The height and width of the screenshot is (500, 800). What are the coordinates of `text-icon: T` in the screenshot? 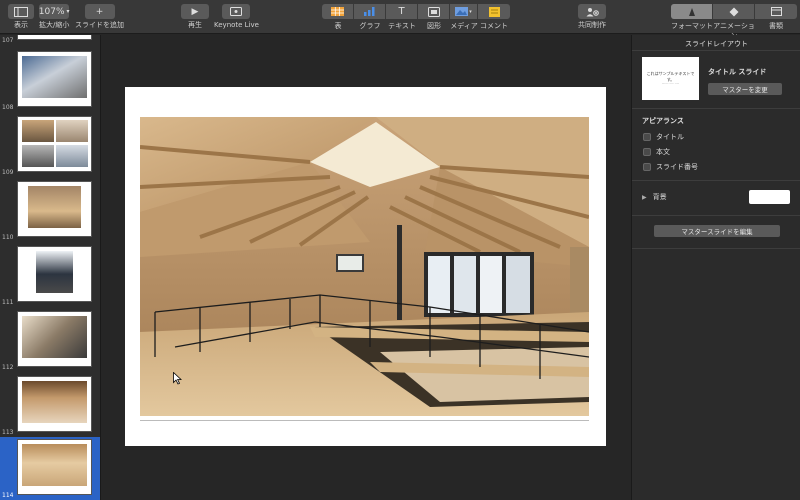 It's located at (401, 11).